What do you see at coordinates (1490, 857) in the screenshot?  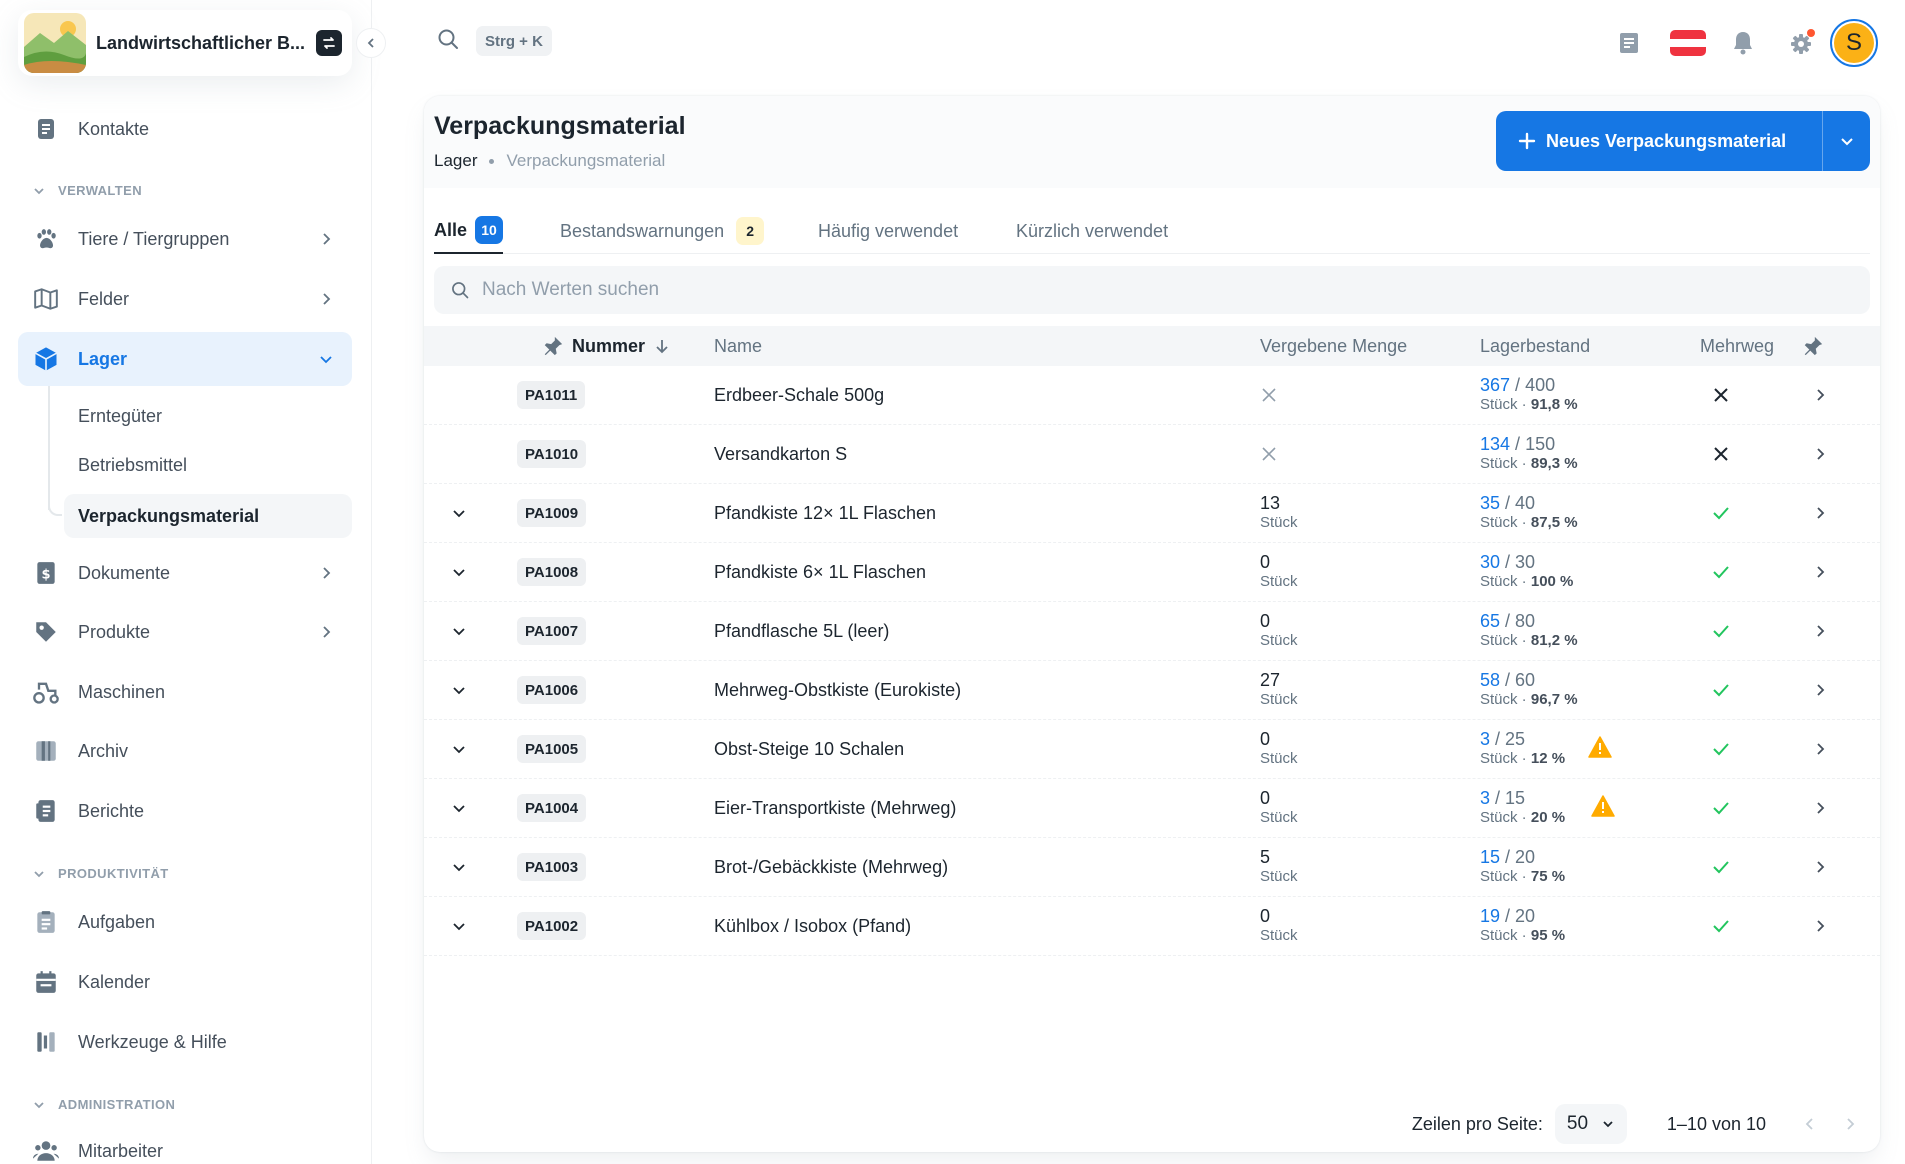 I see `stock-current-link: 15` at bounding box center [1490, 857].